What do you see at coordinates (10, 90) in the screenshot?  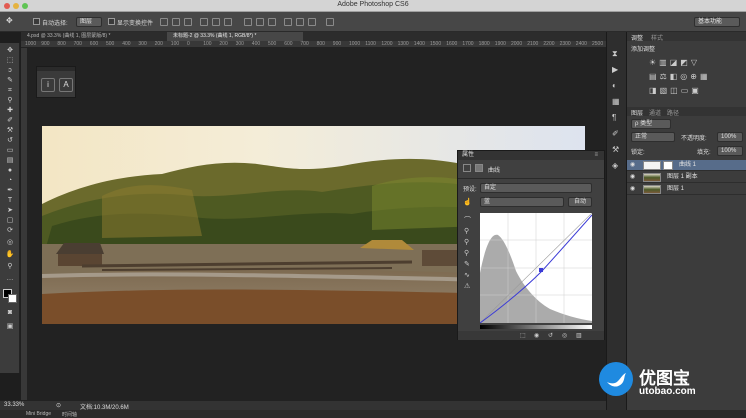 I see `crop-tool-icon: ⌗` at bounding box center [10, 90].